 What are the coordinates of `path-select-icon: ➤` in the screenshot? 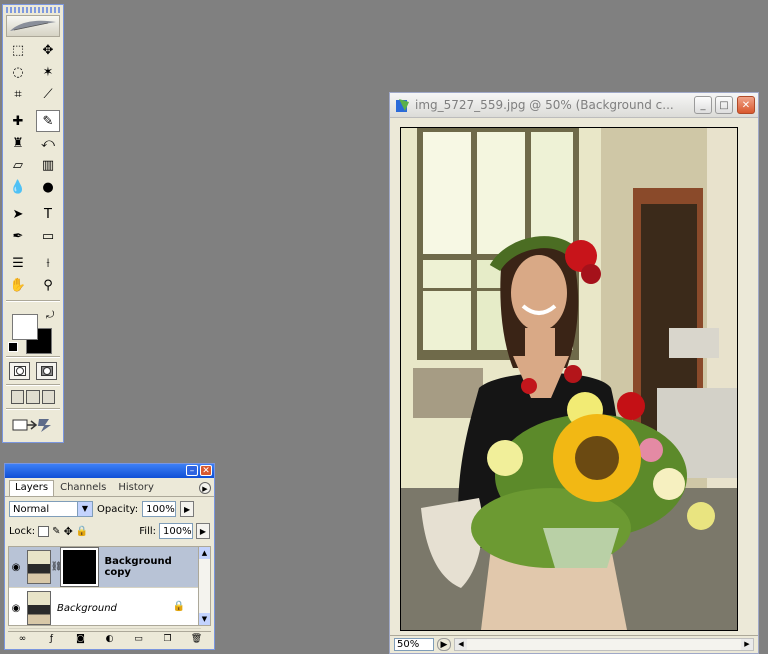 It's located at (18, 214).